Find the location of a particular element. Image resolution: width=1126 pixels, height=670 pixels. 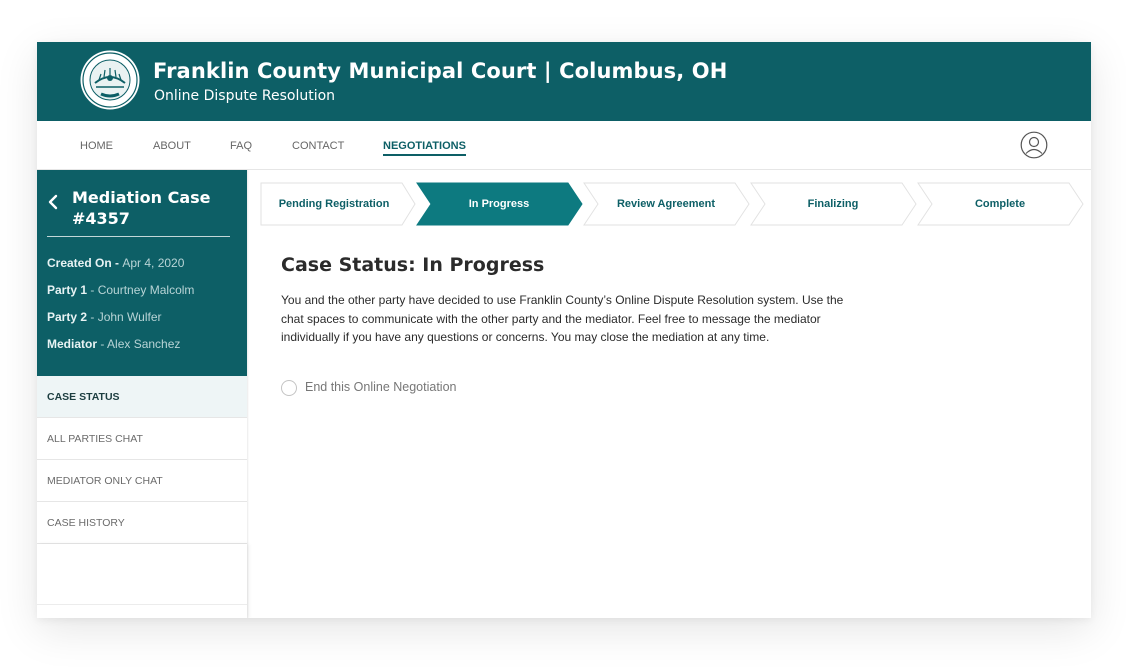

county-seal-icon is located at coordinates (110, 80).